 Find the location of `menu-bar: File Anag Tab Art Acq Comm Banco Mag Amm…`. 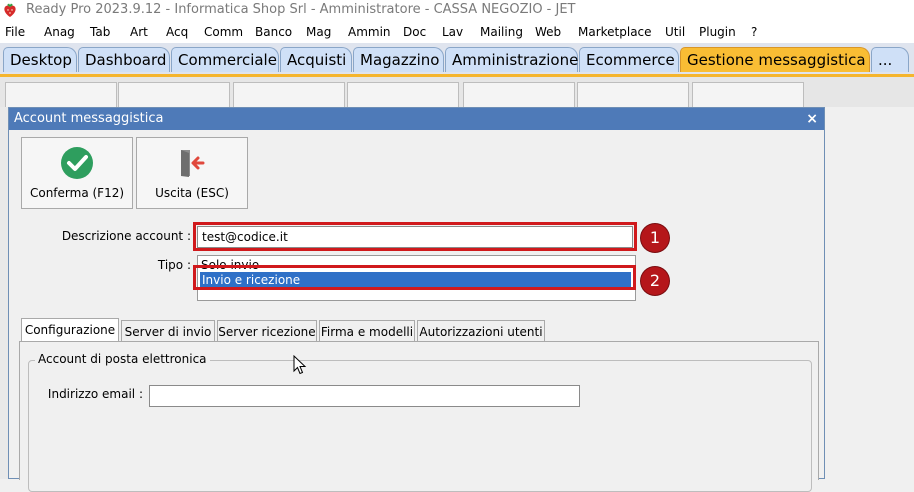

menu-bar: File Anag Tab Art Acq Comm Banco Mag Amm… is located at coordinates (457, 32).